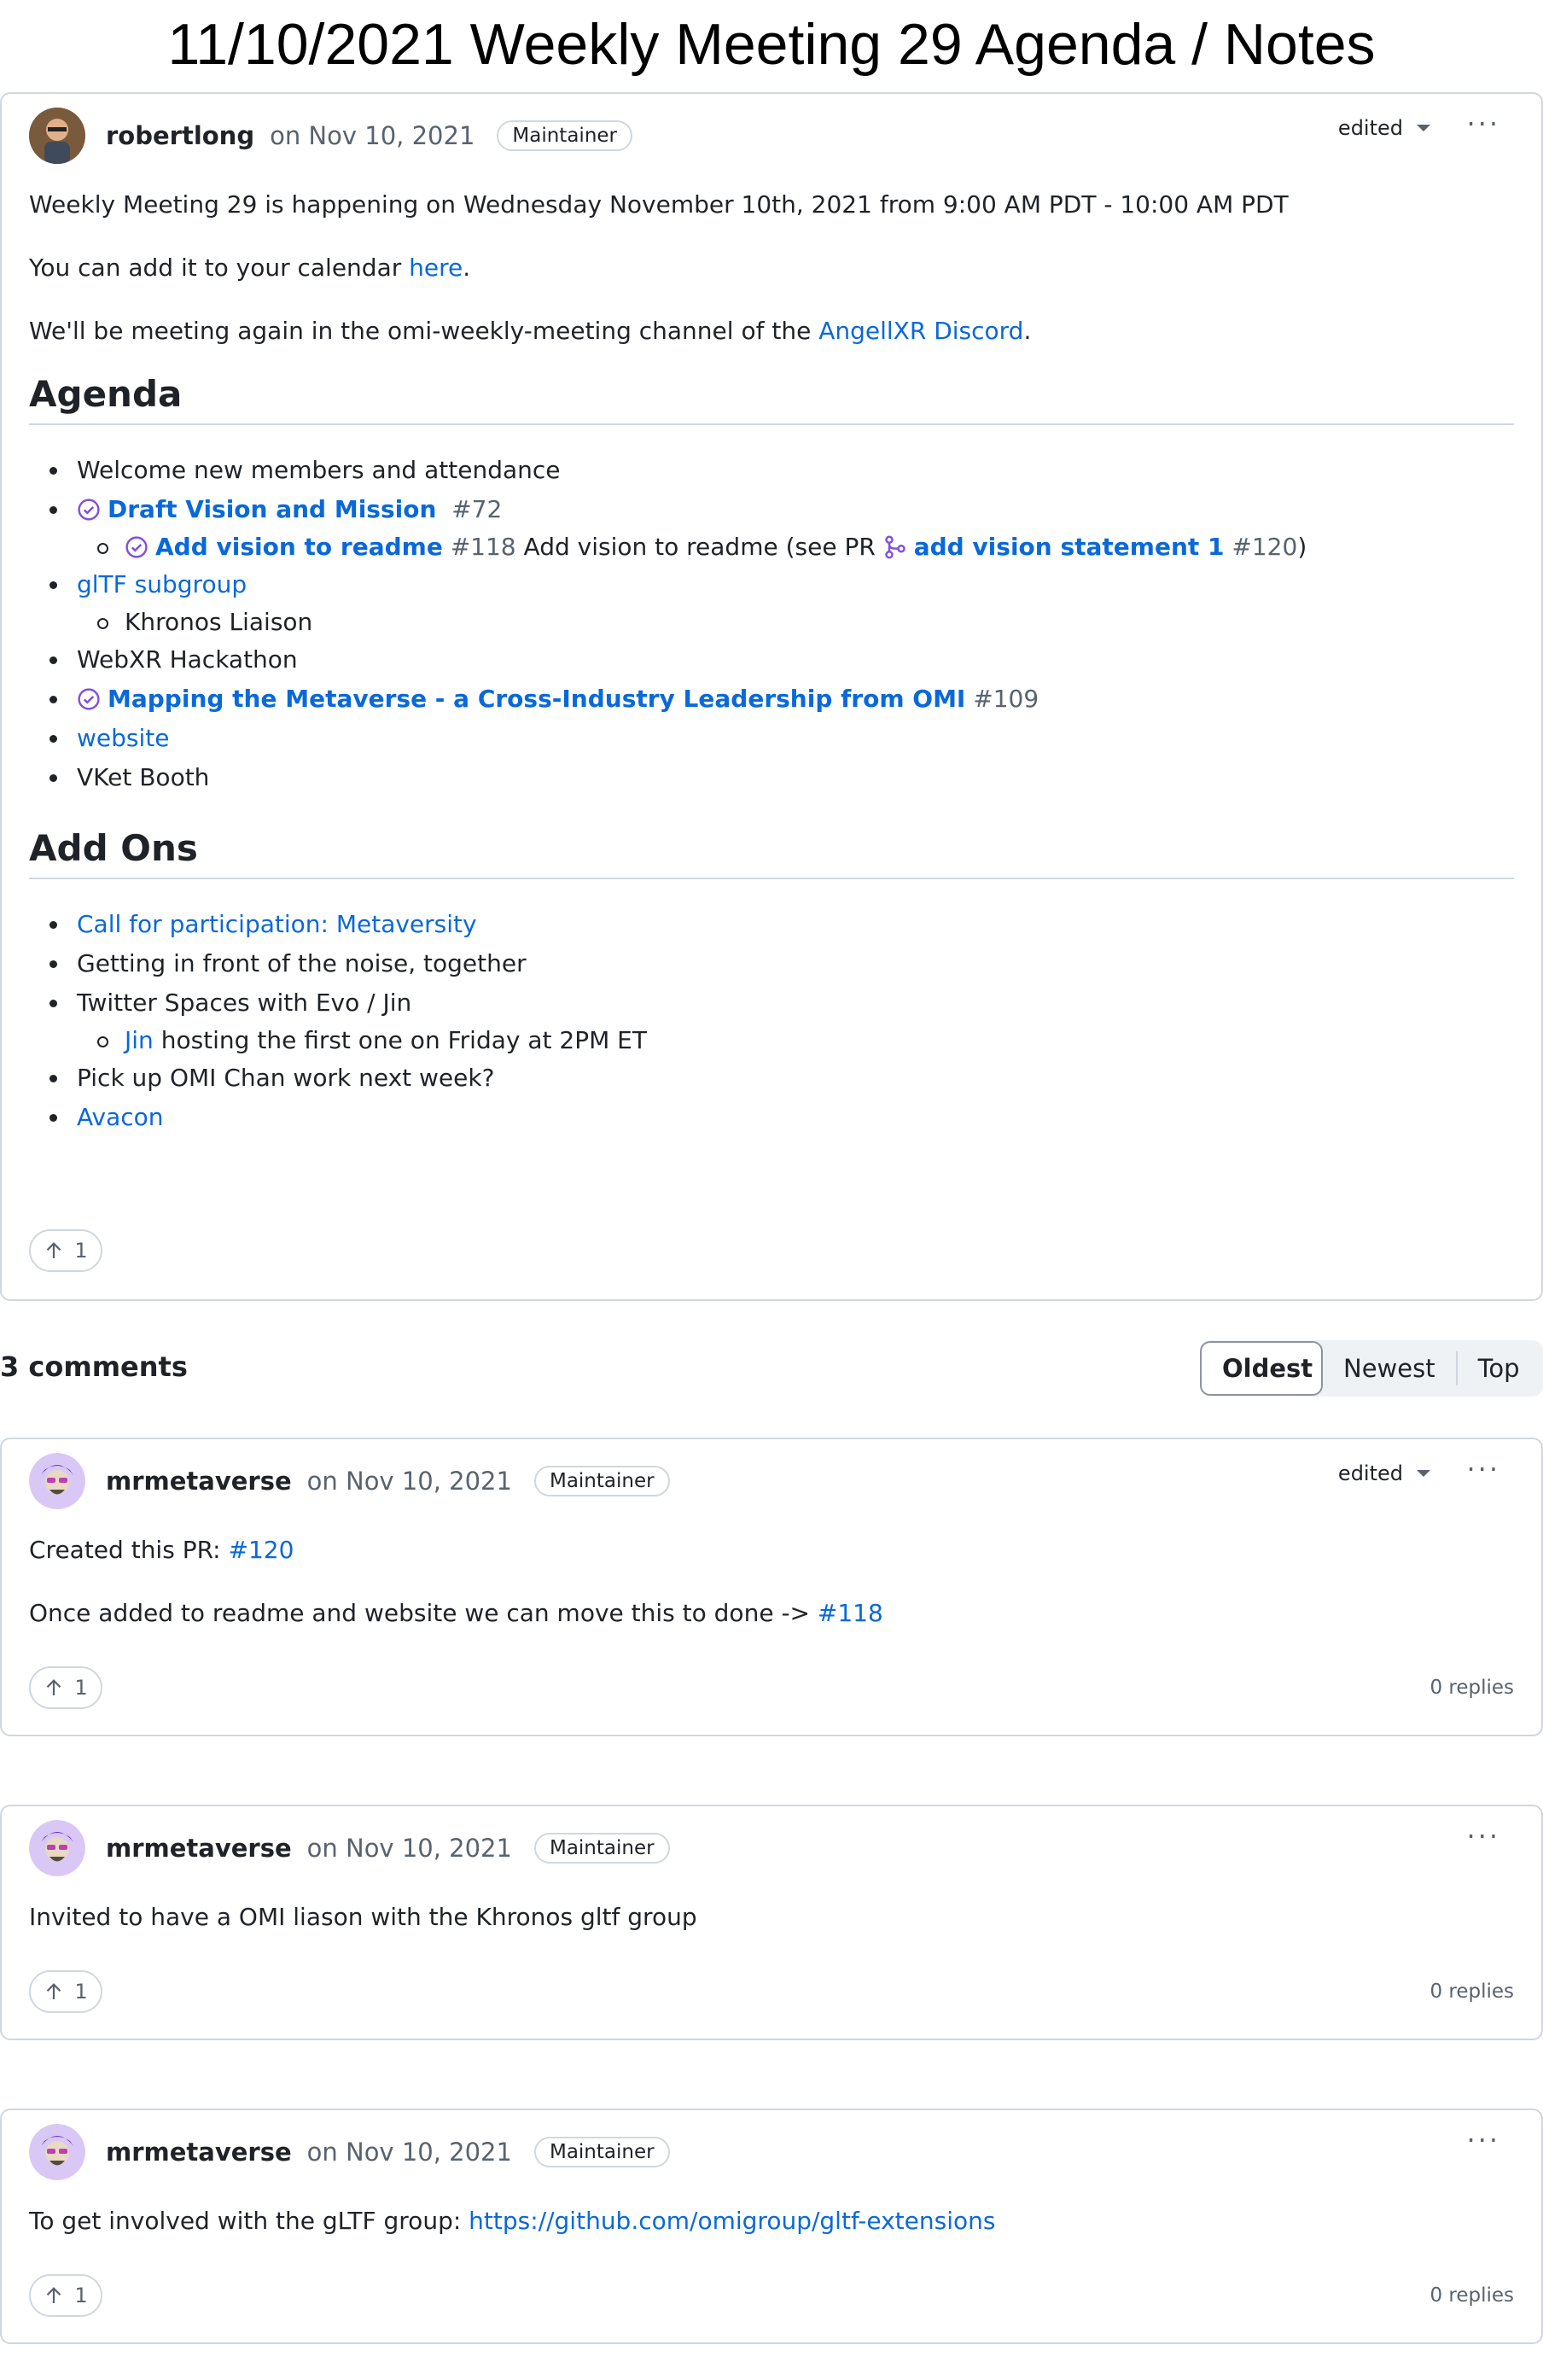 The height and width of the screenshot is (2380, 1543). What do you see at coordinates (1027, 331) in the screenshot?
I see `meeting-suffix: .` at bounding box center [1027, 331].